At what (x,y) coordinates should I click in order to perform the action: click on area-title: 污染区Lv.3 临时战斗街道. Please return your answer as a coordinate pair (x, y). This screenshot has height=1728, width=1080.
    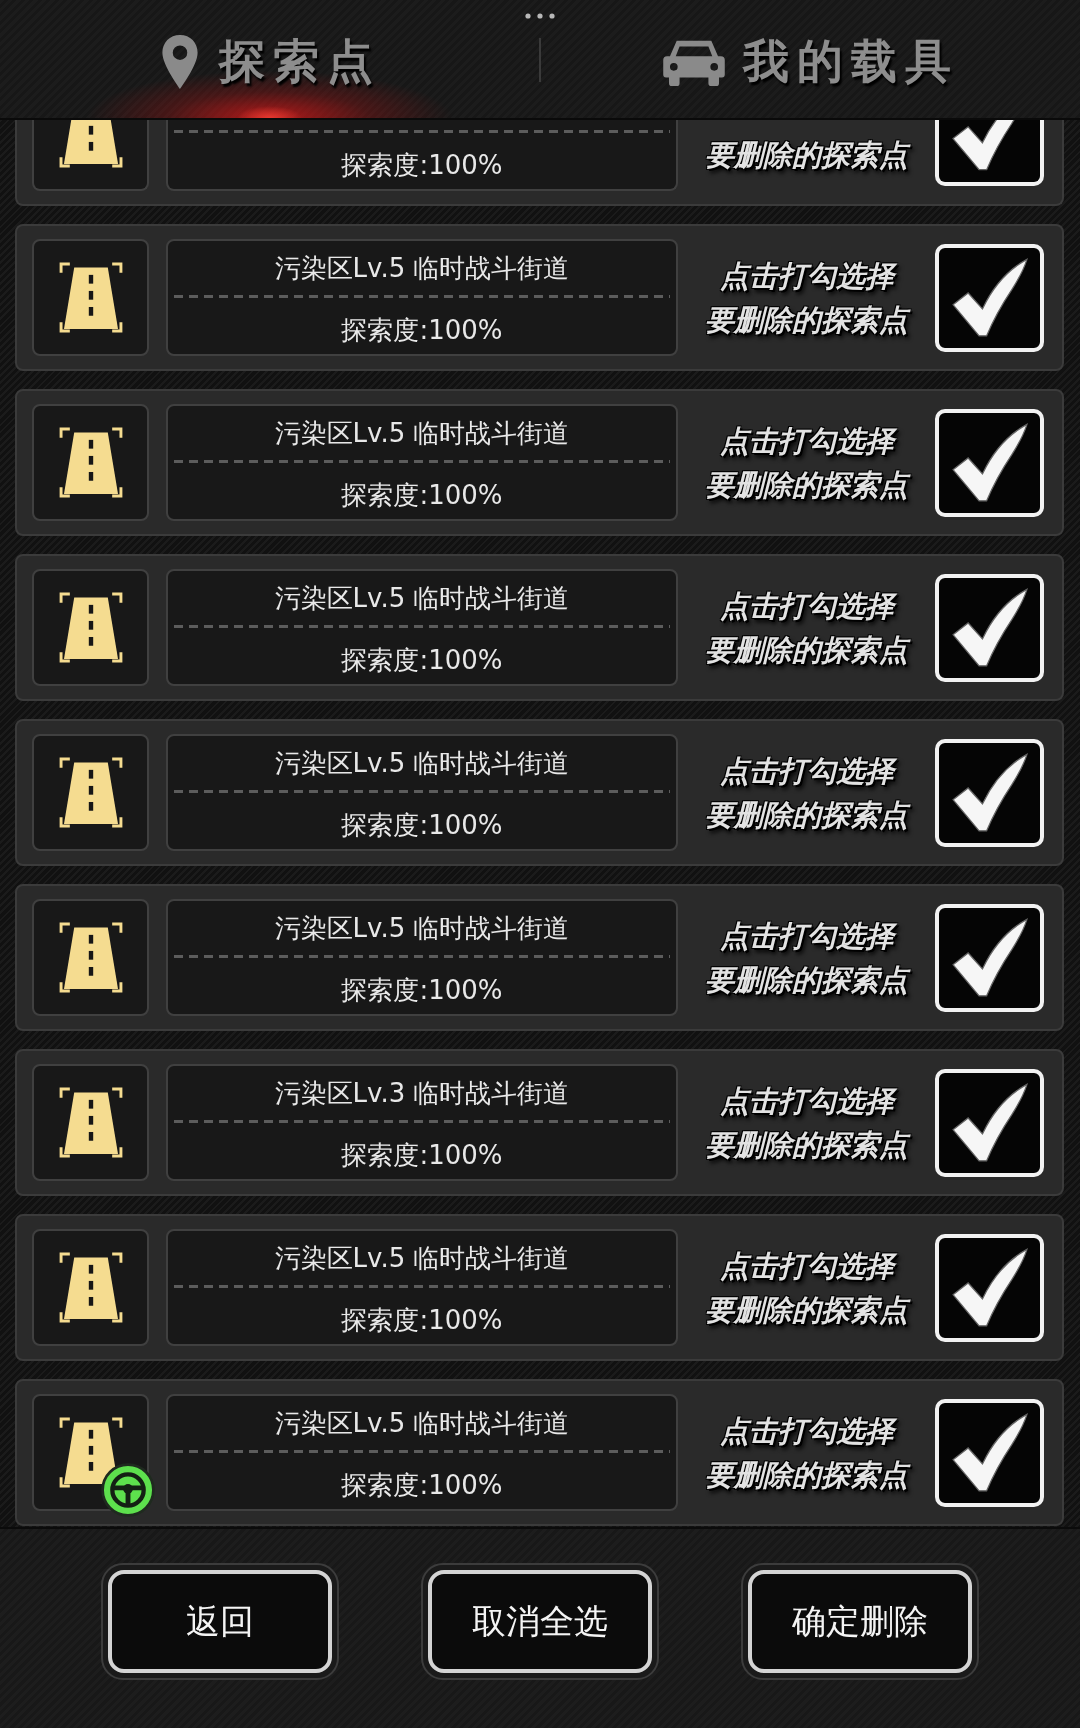
    Looking at the image, I should click on (422, 1093).